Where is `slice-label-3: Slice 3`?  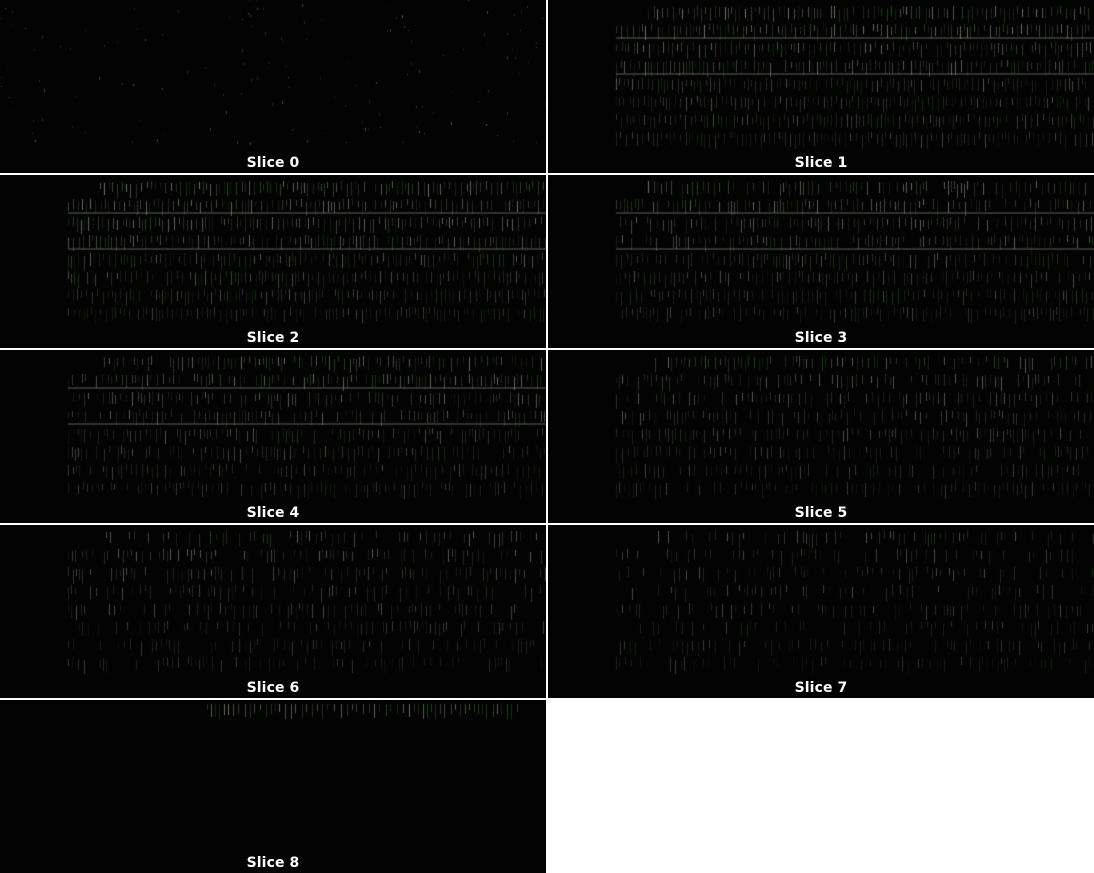 slice-label-3: Slice 3 is located at coordinates (821, 338).